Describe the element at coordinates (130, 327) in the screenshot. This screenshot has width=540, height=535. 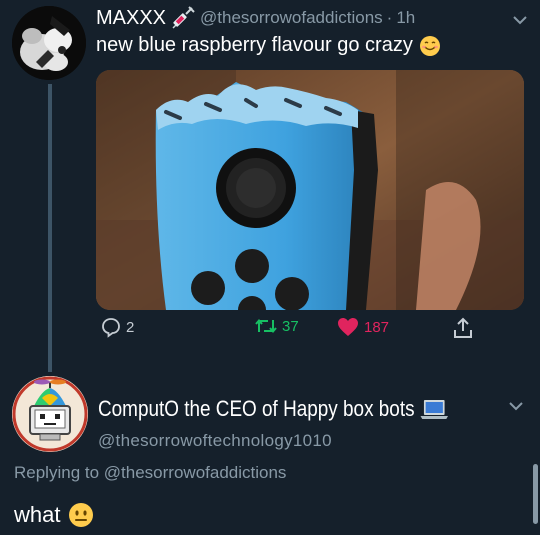
I see `reply-count: 2` at that location.